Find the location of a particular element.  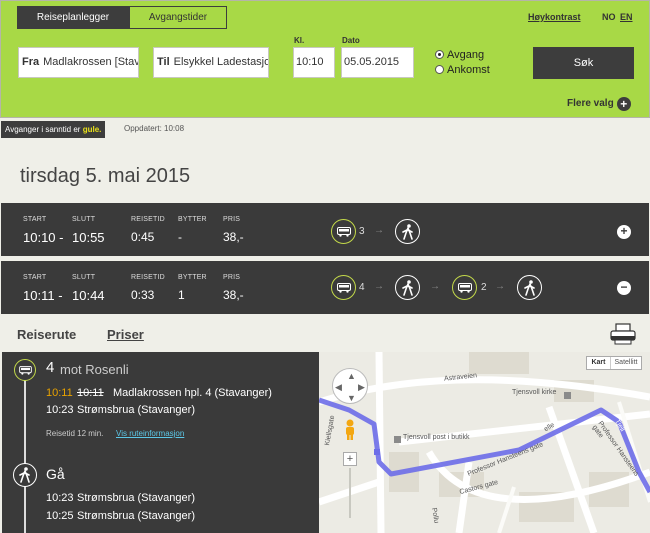

route-info-link: Vis ruteinformasjon is located at coordinates (150, 433).